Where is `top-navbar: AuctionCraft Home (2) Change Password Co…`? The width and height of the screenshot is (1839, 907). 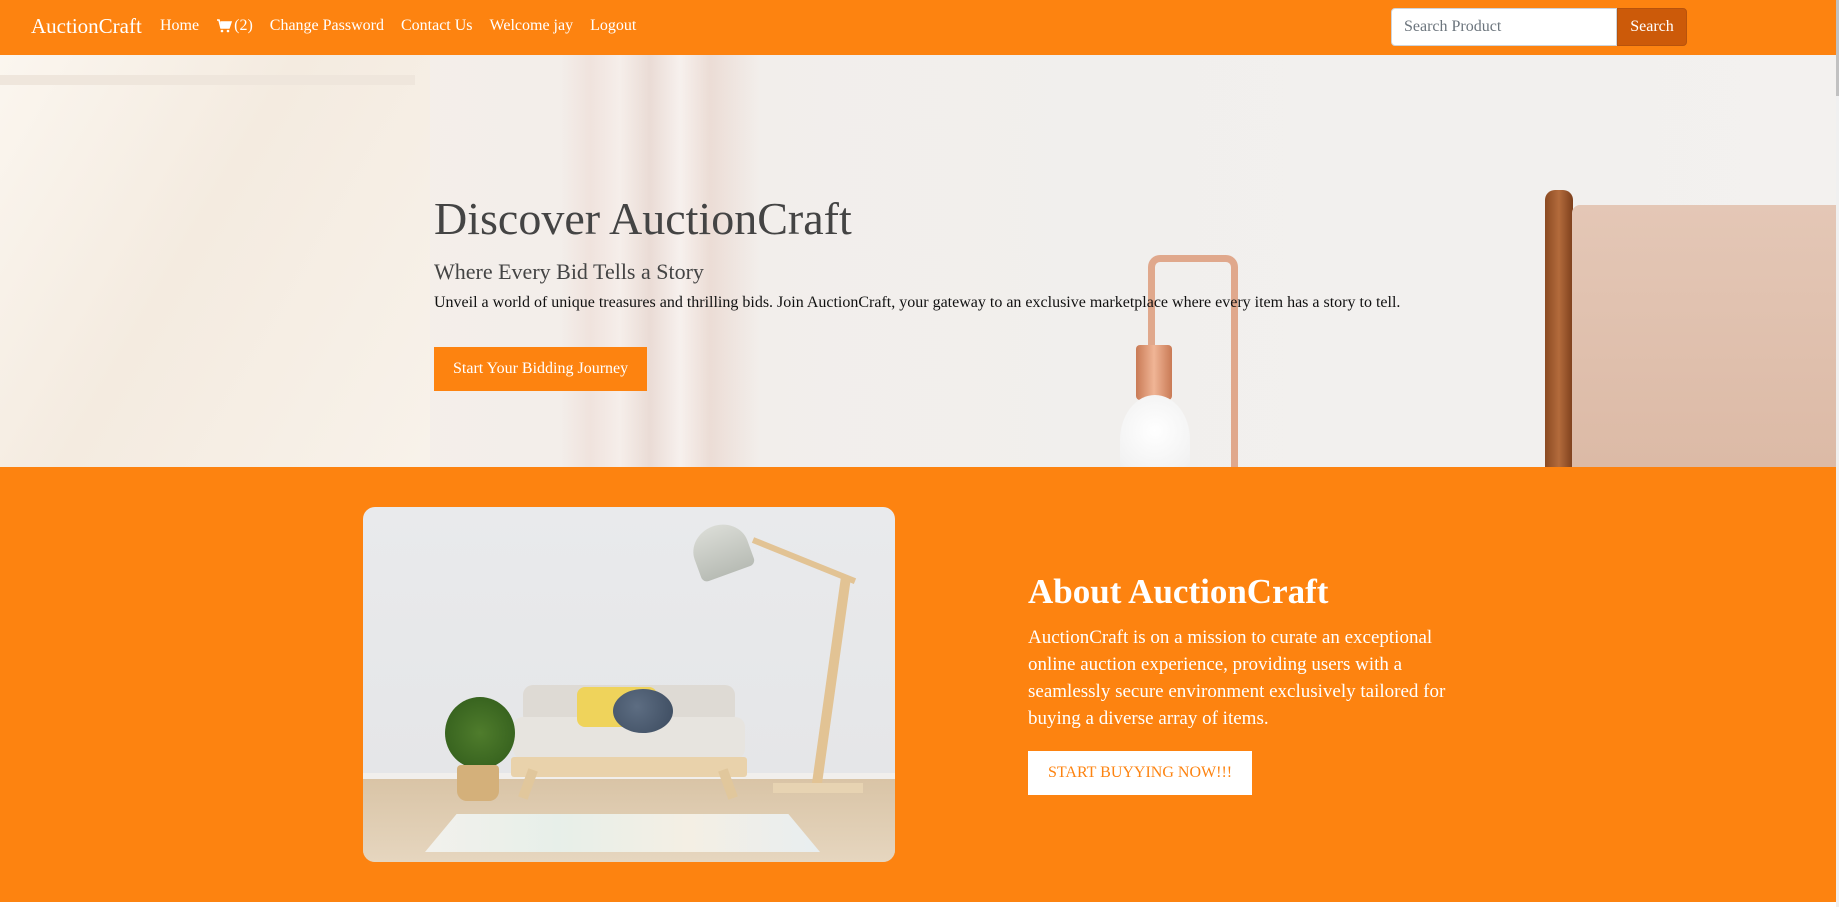
top-navbar: AuctionCraft Home (2) Change Password Co… is located at coordinates (918, 27).